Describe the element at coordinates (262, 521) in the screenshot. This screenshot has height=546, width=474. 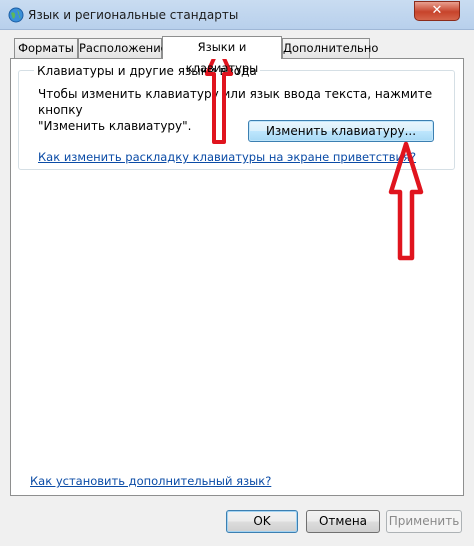
I see `ok-button: OK` at that location.